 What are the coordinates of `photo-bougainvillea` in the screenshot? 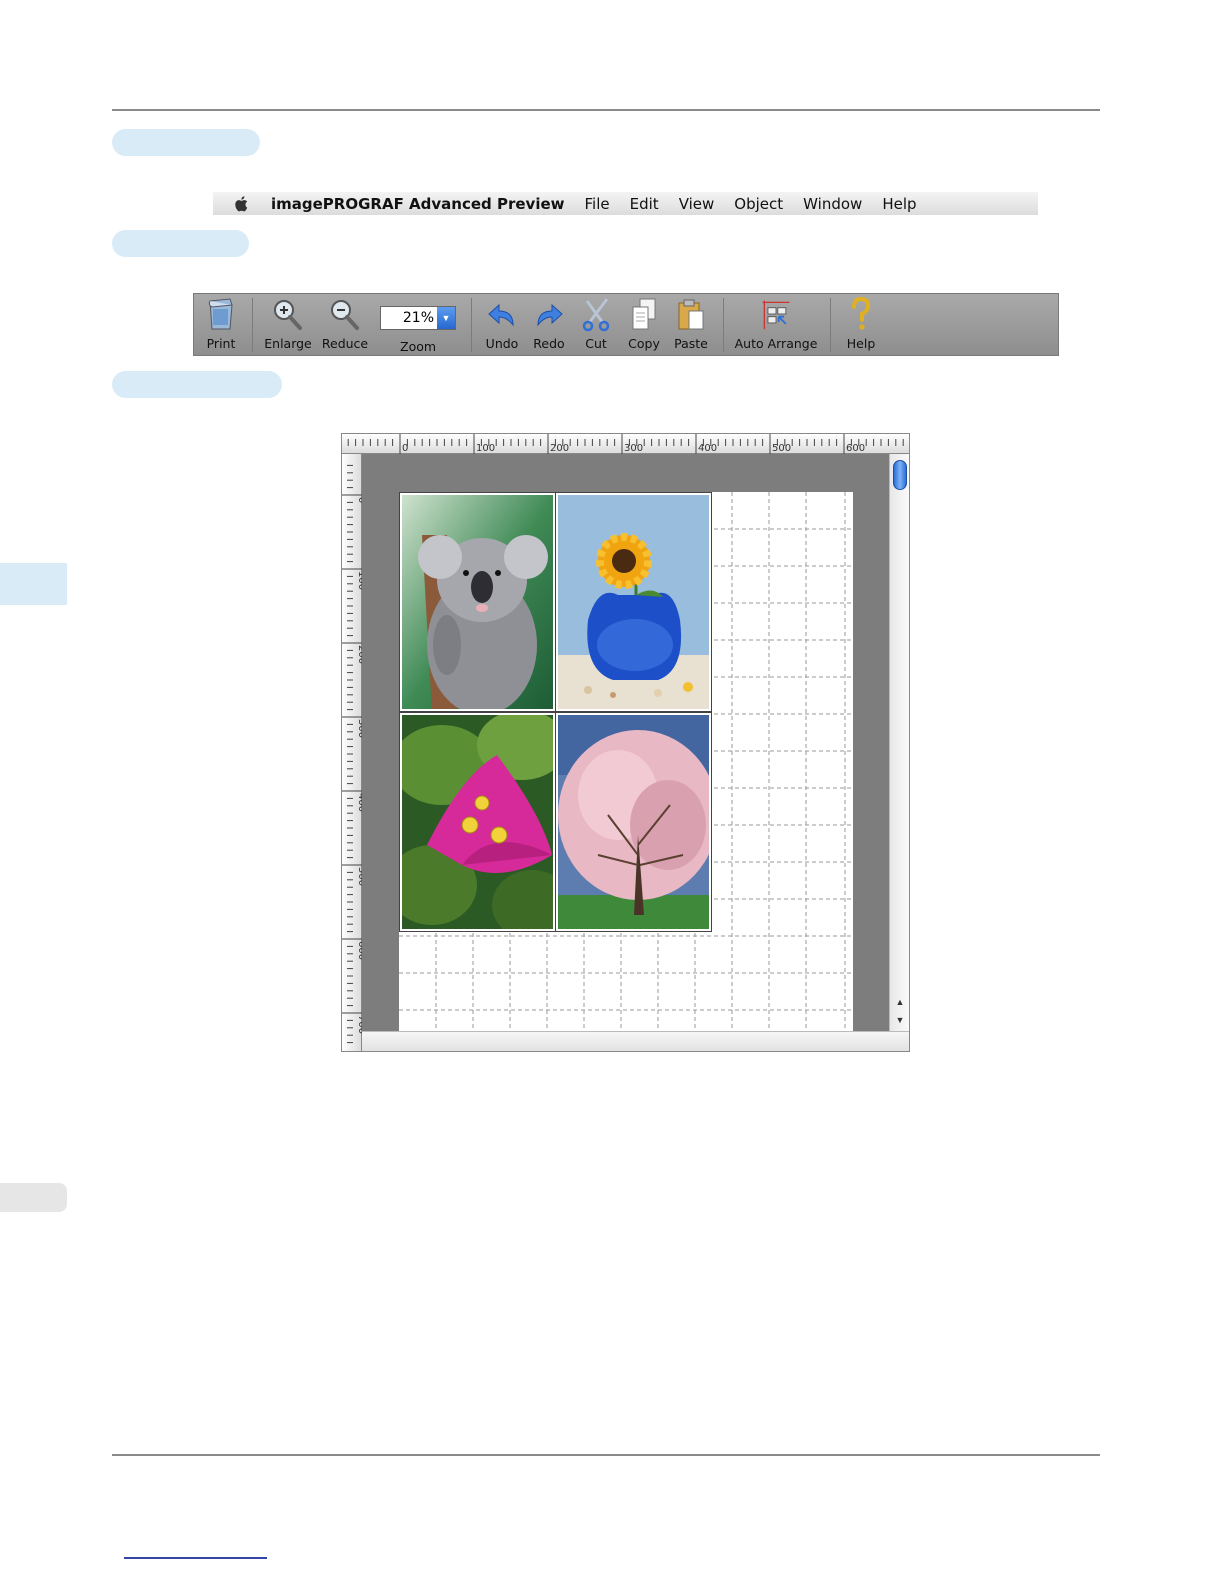 It's located at (477, 822).